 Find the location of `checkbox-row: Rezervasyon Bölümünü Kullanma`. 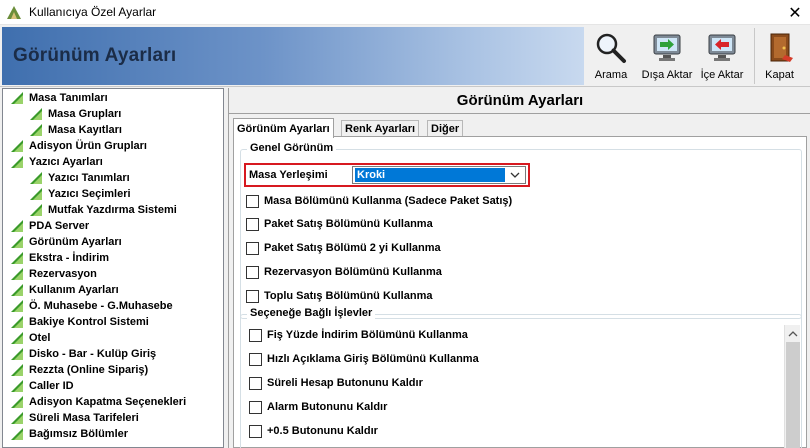

checkbox-row: Rezervasyon Bölümünü Kullanma is located at coordinates (344, 272).